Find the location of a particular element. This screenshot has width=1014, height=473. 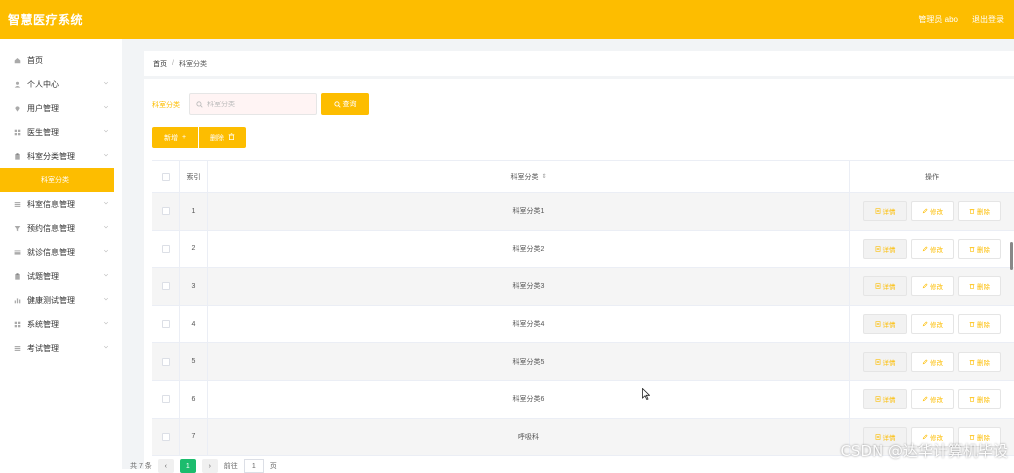

sidebar-item: 个人中心 is located at coordinates (61, 84).